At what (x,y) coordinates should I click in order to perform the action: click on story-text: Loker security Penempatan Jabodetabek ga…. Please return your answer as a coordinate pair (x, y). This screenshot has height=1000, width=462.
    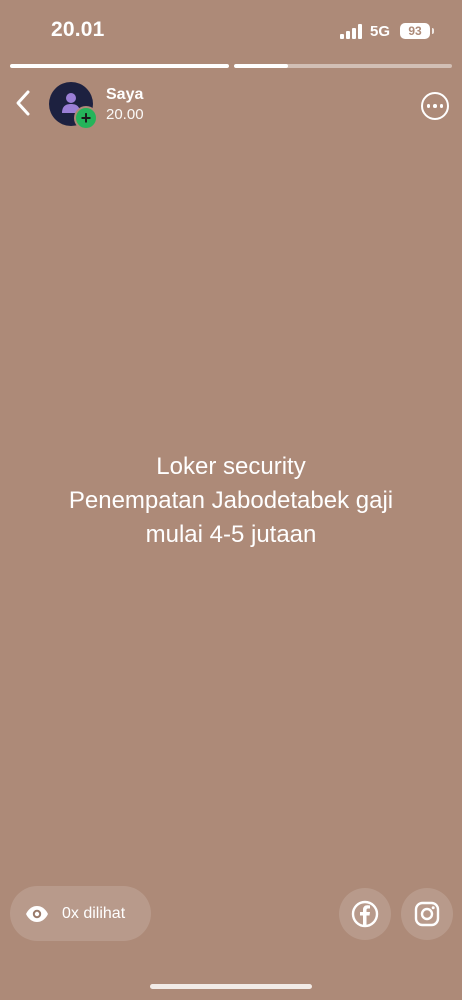
    Looking at the image, I should click on (231, 501).